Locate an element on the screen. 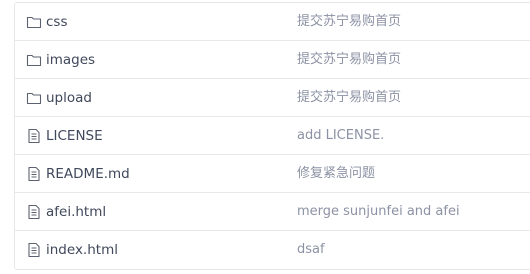 The image size is (530, 274). file-name: LICENSE is located at coordinates (74, 136).